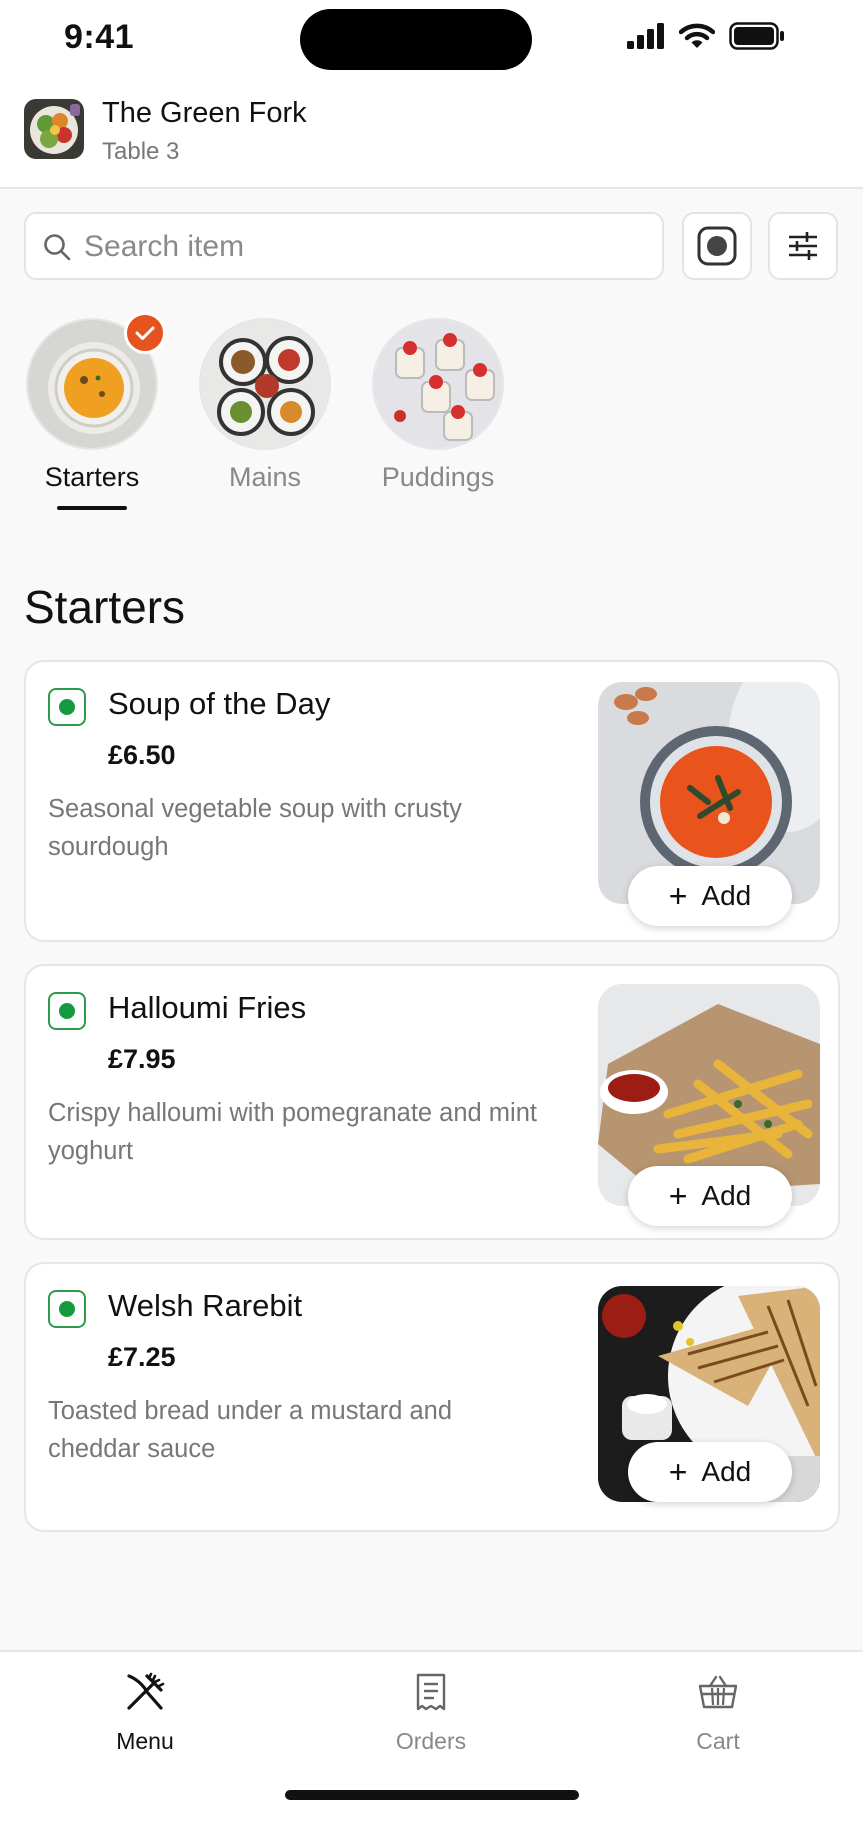 The height and width of the screenshot is (1824, 863). What do you see at coordinates (265, 384) in the screenshot?
I see `mains-image` at bounding box center [265, 384].